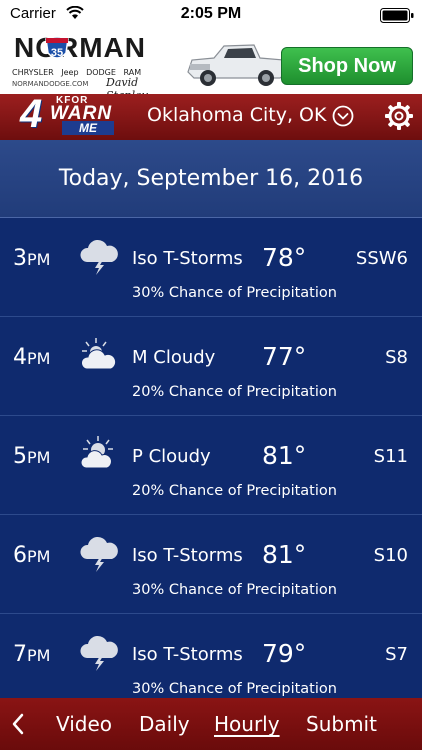  I want to click on wind: S11, so click(390, 456).